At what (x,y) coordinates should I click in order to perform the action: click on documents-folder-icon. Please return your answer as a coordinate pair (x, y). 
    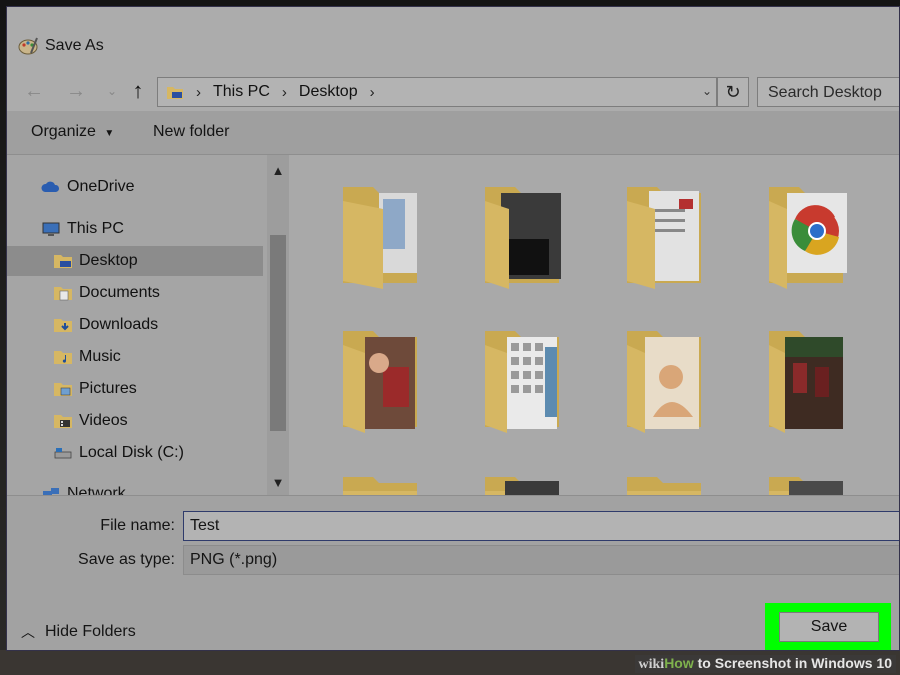
    Looking at the image, I should click on (63, 294).